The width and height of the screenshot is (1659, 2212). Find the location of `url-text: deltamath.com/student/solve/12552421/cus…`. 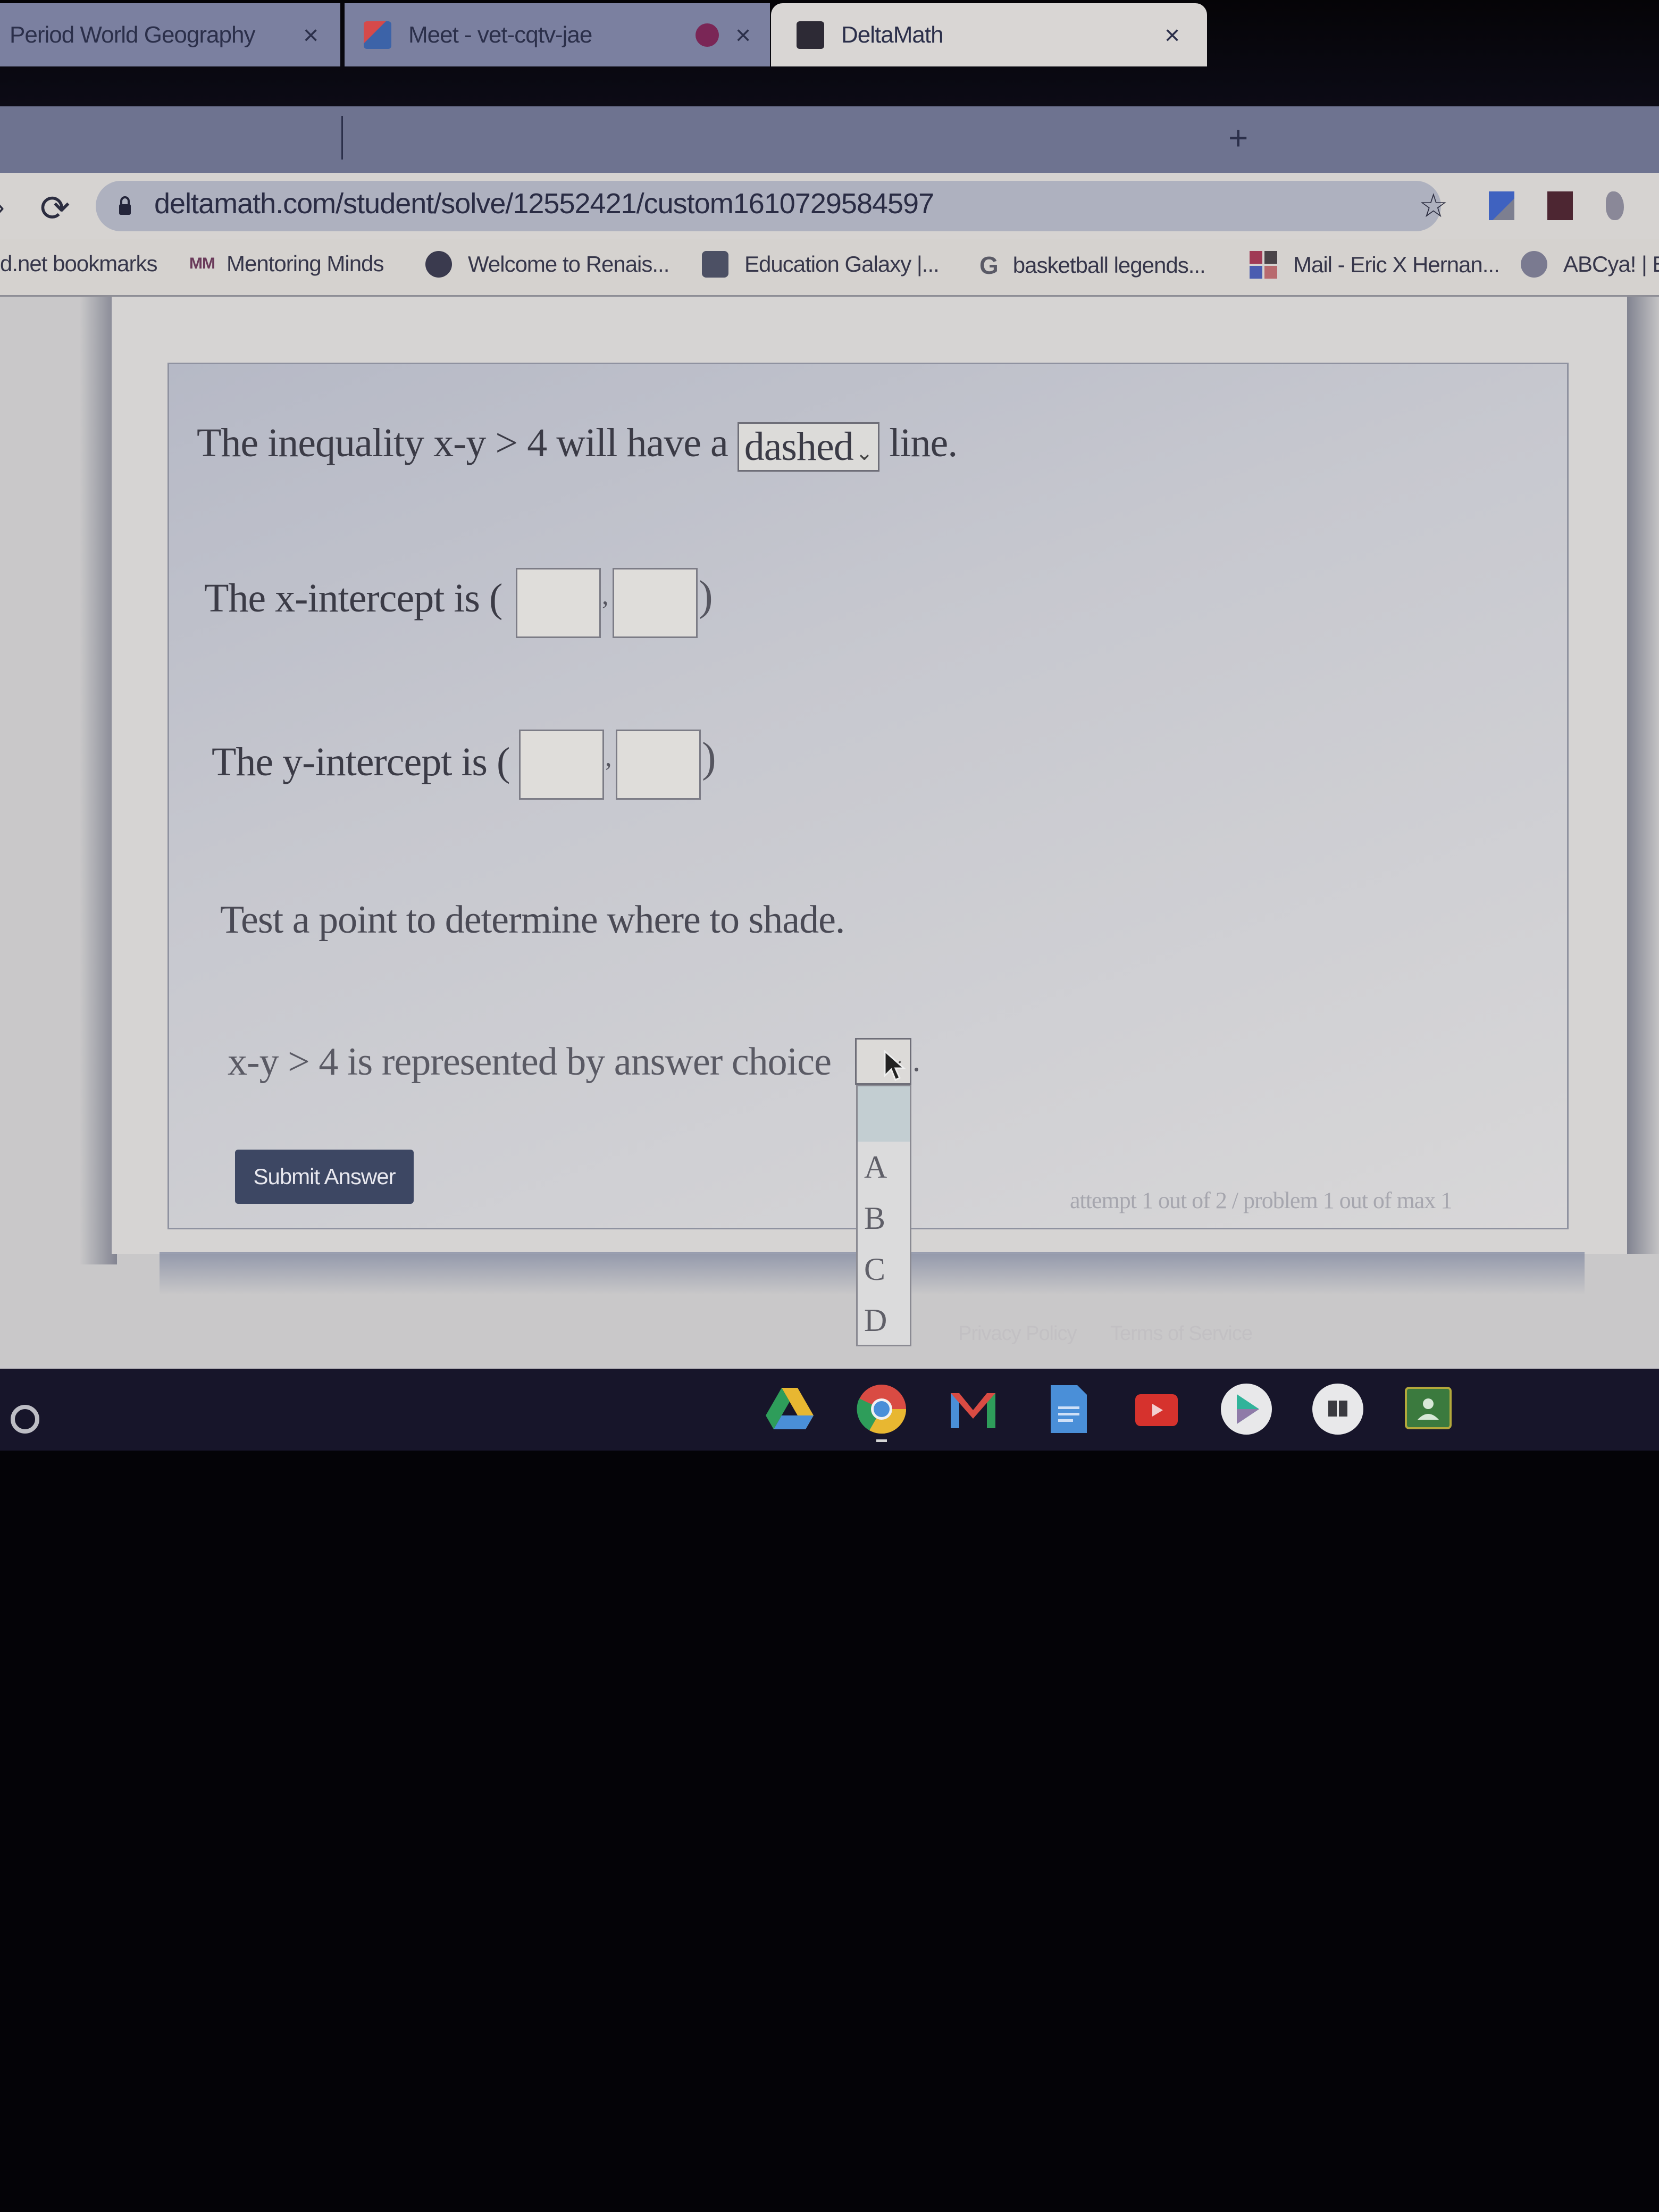

url-text: deltamath.com/student/solve/12552421/cus… is located at coordinates (544, 203).